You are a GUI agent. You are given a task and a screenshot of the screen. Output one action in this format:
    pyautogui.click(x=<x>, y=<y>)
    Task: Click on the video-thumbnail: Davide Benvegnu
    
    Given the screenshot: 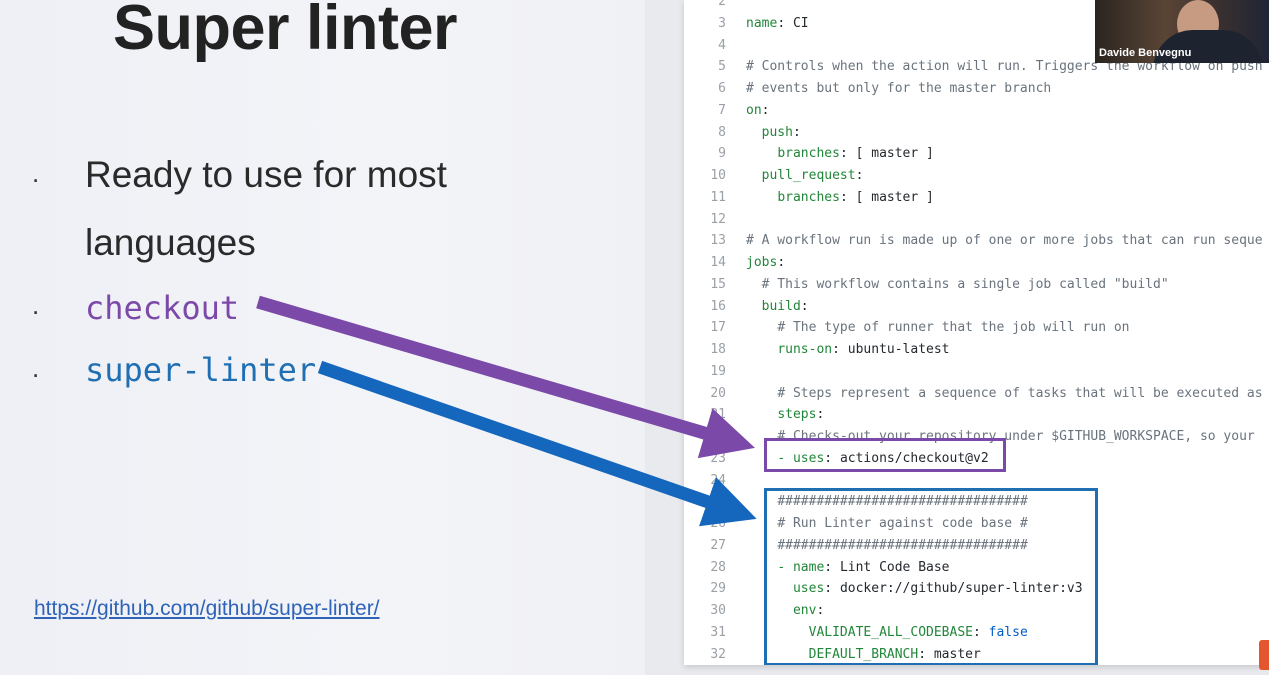 What is the action you would take?
    pyautogui.click(x=1182, y=31)
    